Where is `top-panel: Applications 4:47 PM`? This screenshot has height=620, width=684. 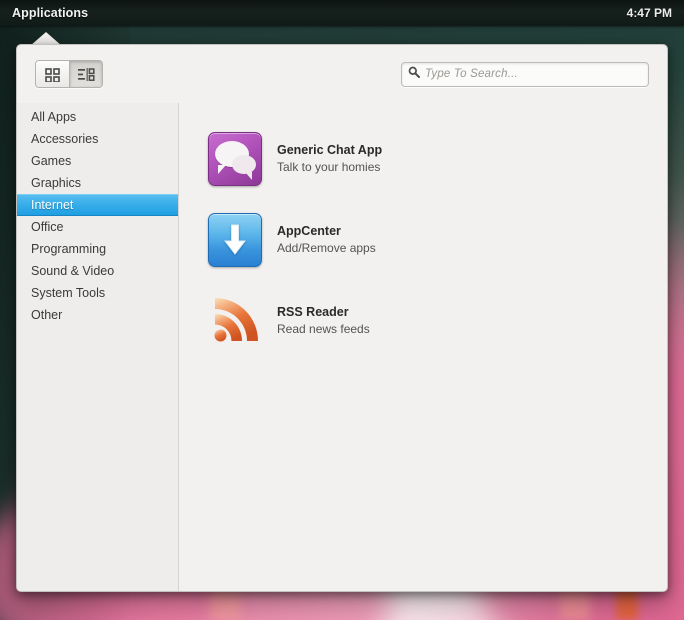 top-panel: Applications 4:47 PM is located at coordinates (342, 13).